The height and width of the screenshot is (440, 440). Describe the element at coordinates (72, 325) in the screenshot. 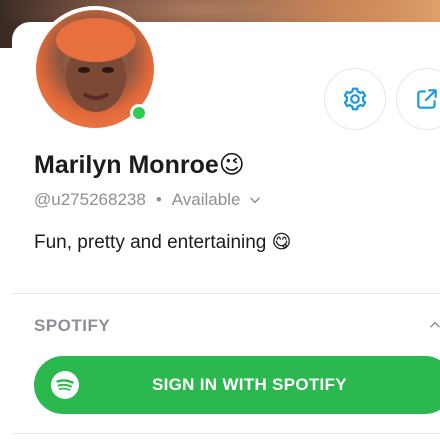

I see `spotify-section-title: SPOTIFY` at that location.